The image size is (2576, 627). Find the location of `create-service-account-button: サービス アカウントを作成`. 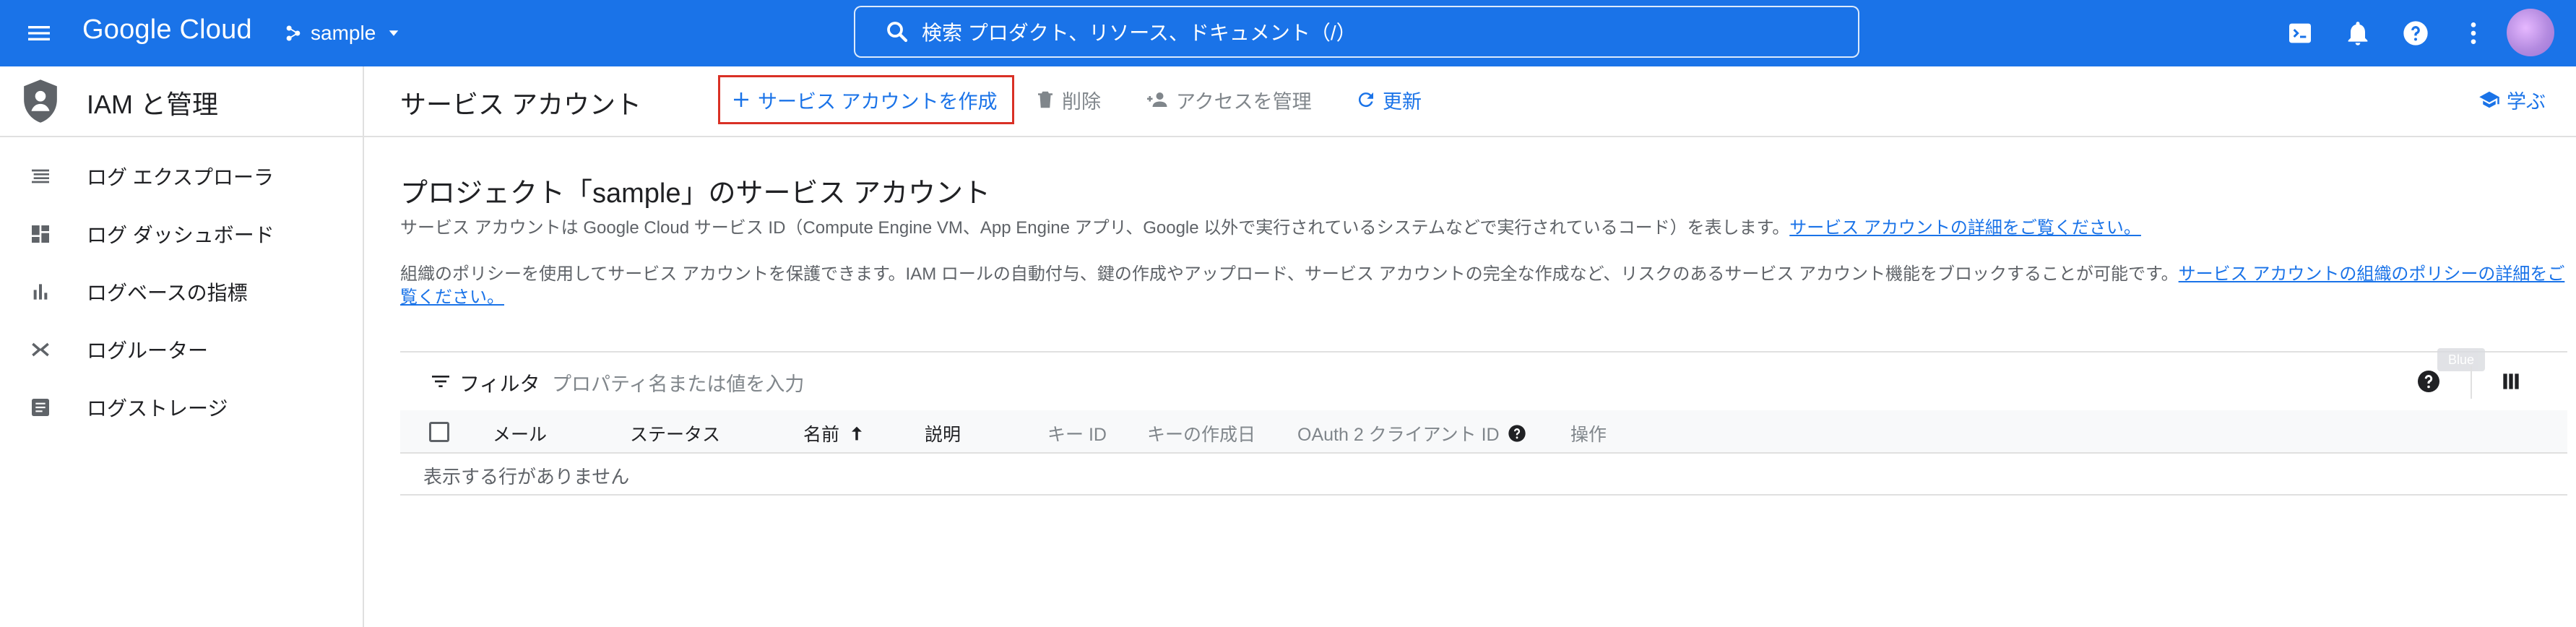

create-service-account-button: サービス アカウントを作成 is located at coordinates (866, 99).